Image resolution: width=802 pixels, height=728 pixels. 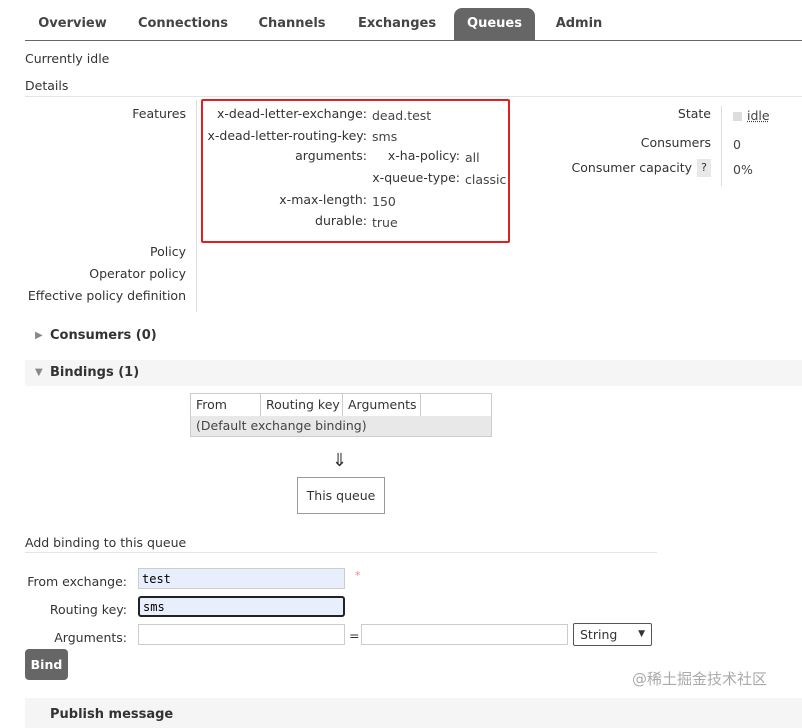 What do you see at coordinates (90, 637) in the screenshot?
I see `arguments-label: Arguments:` at bounding box center [90, 637].